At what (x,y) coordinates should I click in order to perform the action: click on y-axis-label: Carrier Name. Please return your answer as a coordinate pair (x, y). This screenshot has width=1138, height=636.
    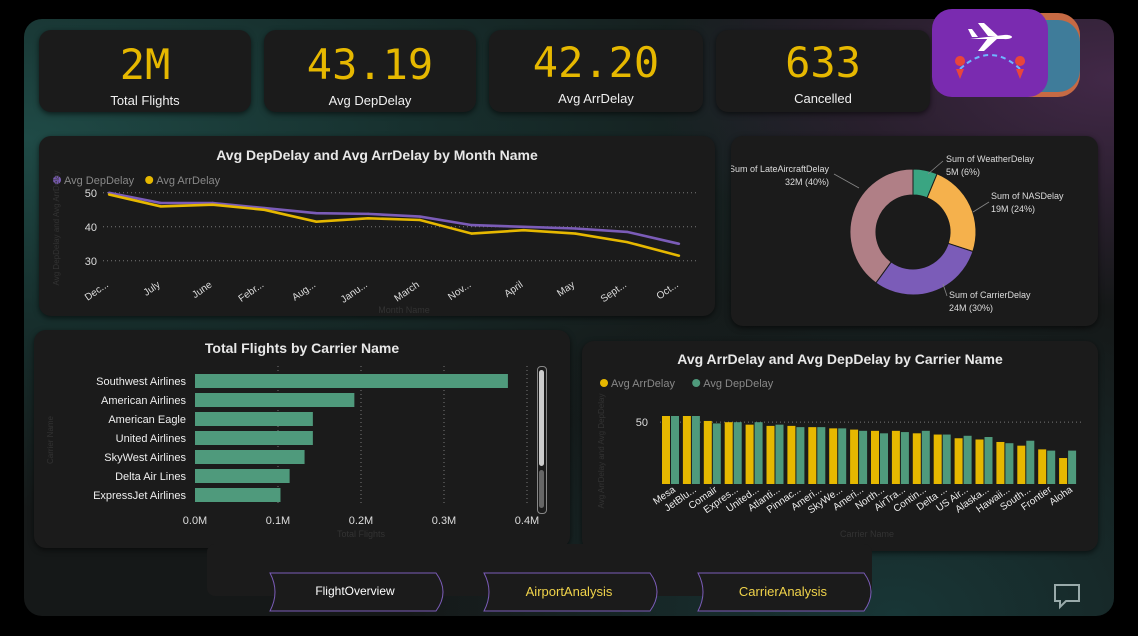
    Looking at the image, I should click on (50, 439).